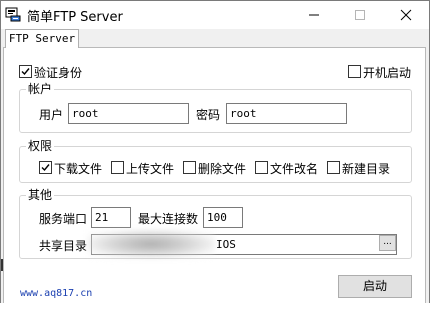 The image size is (430, 309). What do you see at coordinates (40, 195) in the screenshot?
I see `other-legend: 其他` at bounding box center [40, 195].